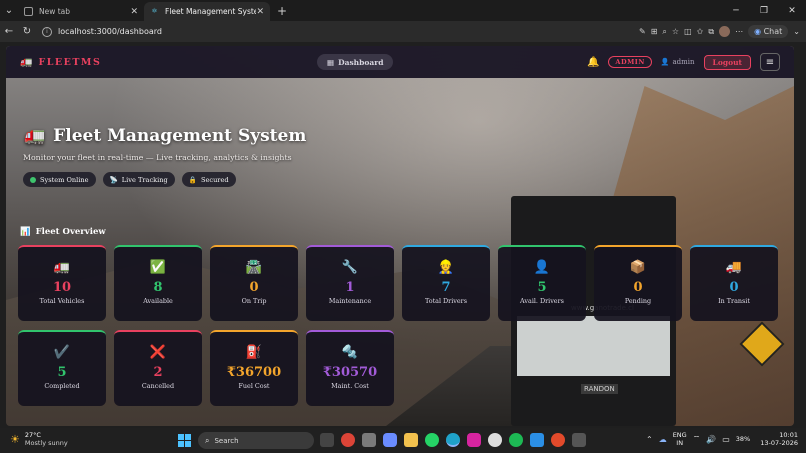 This screenshot has width=806, height=453. Describe the element at coordinates (158, 372) in the screenshot. I see `stat-value: 2` at that location.